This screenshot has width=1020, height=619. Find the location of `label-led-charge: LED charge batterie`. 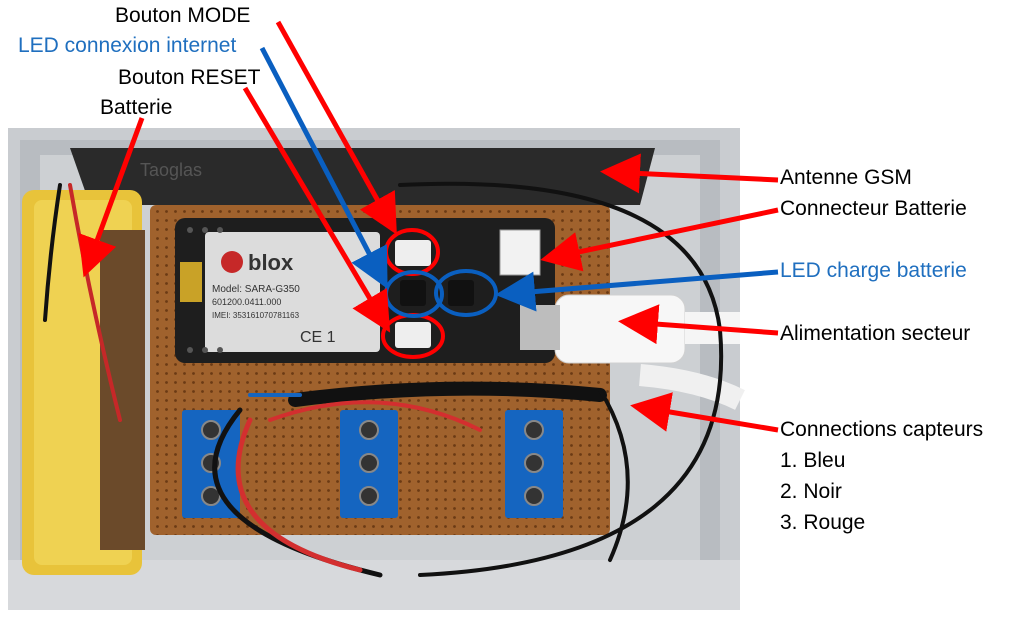

label-led-charge: LED charge batterie is located at coordinates (873, 270).